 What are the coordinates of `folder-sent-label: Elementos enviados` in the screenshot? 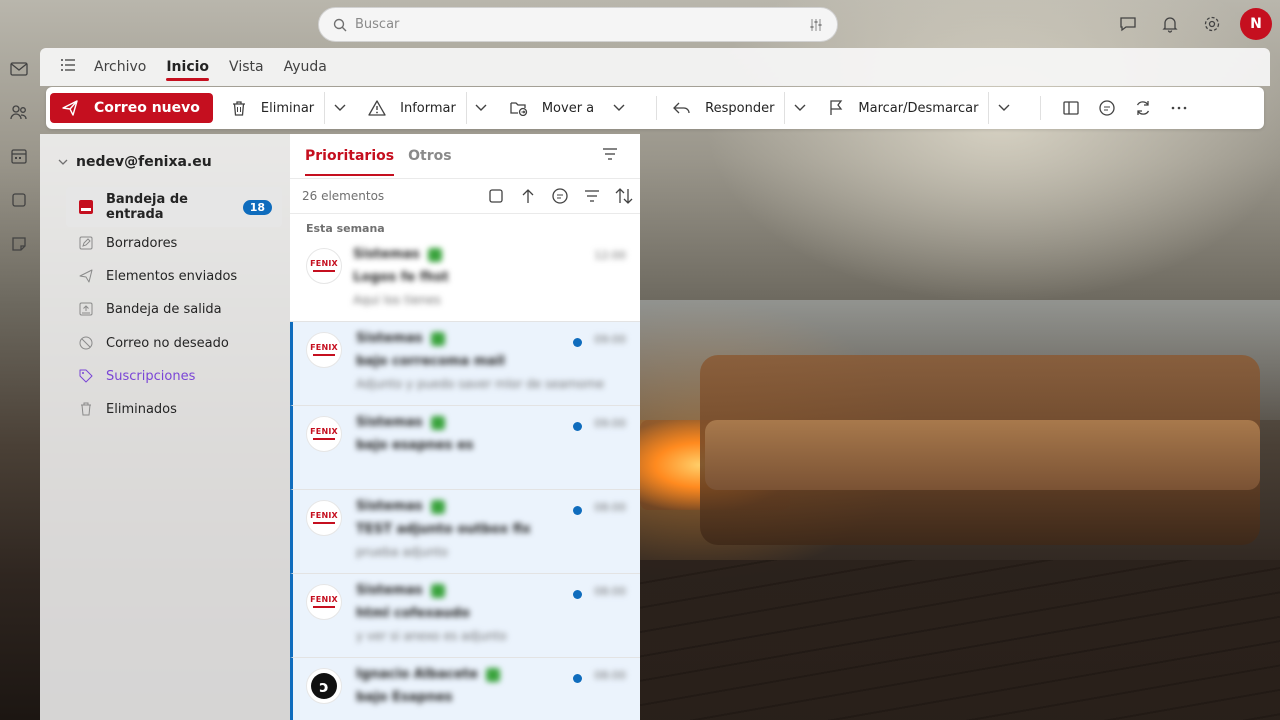 It's located at (172, 276).